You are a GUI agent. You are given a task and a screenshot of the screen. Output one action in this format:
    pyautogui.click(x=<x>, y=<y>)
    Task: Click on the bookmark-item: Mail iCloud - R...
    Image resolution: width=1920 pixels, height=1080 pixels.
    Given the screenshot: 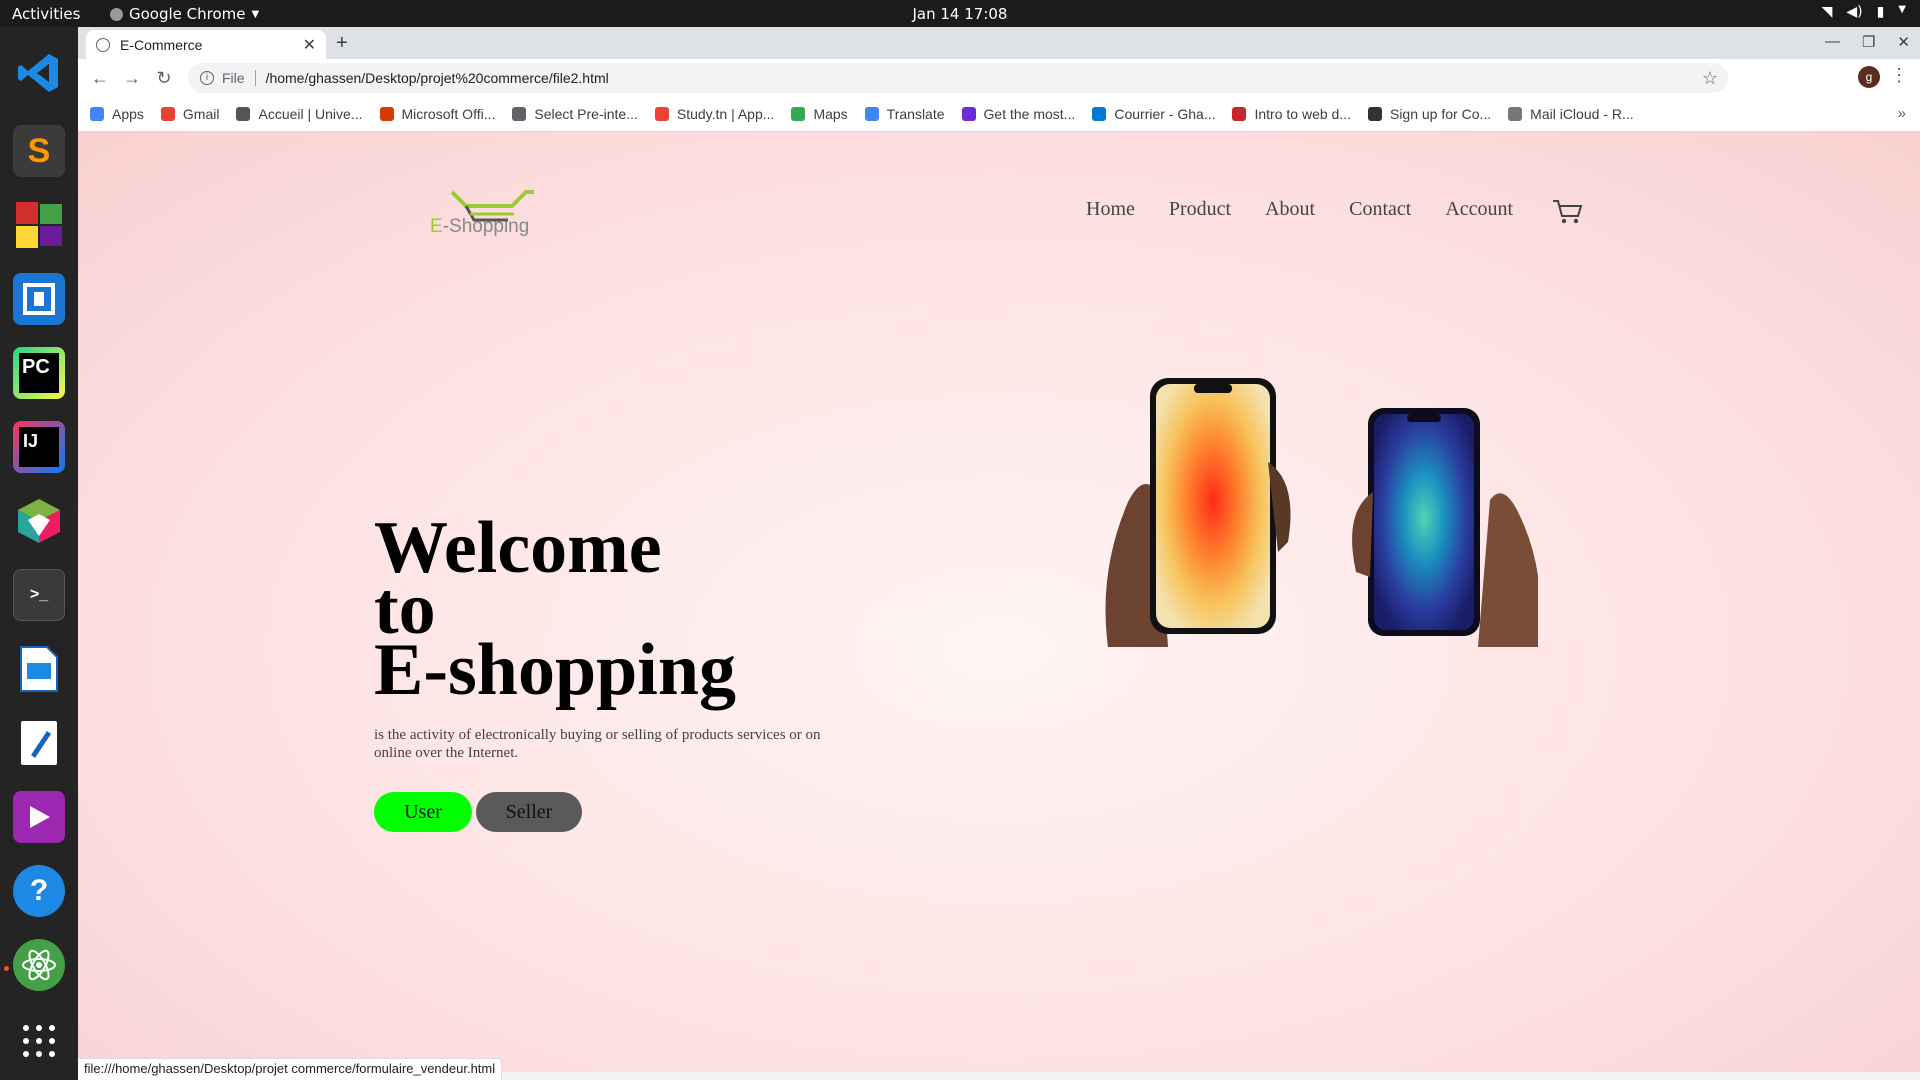 What is the action you would take?
    pyautogui.click(x=1571, y=114)
    